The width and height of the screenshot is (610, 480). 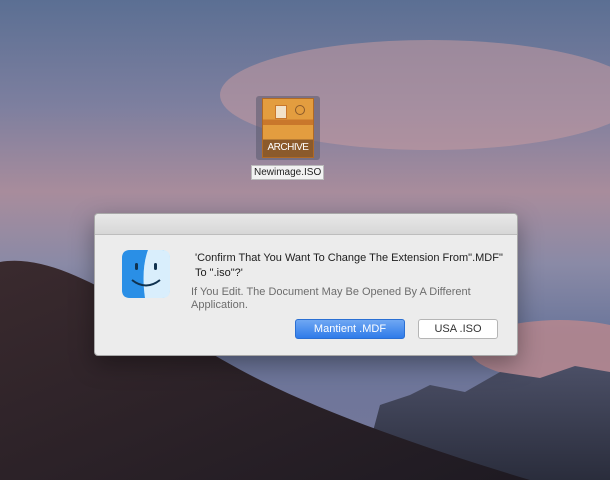 I want to click on keep-mdf-button: Mantient .MDF, so click(x=350, y=329).